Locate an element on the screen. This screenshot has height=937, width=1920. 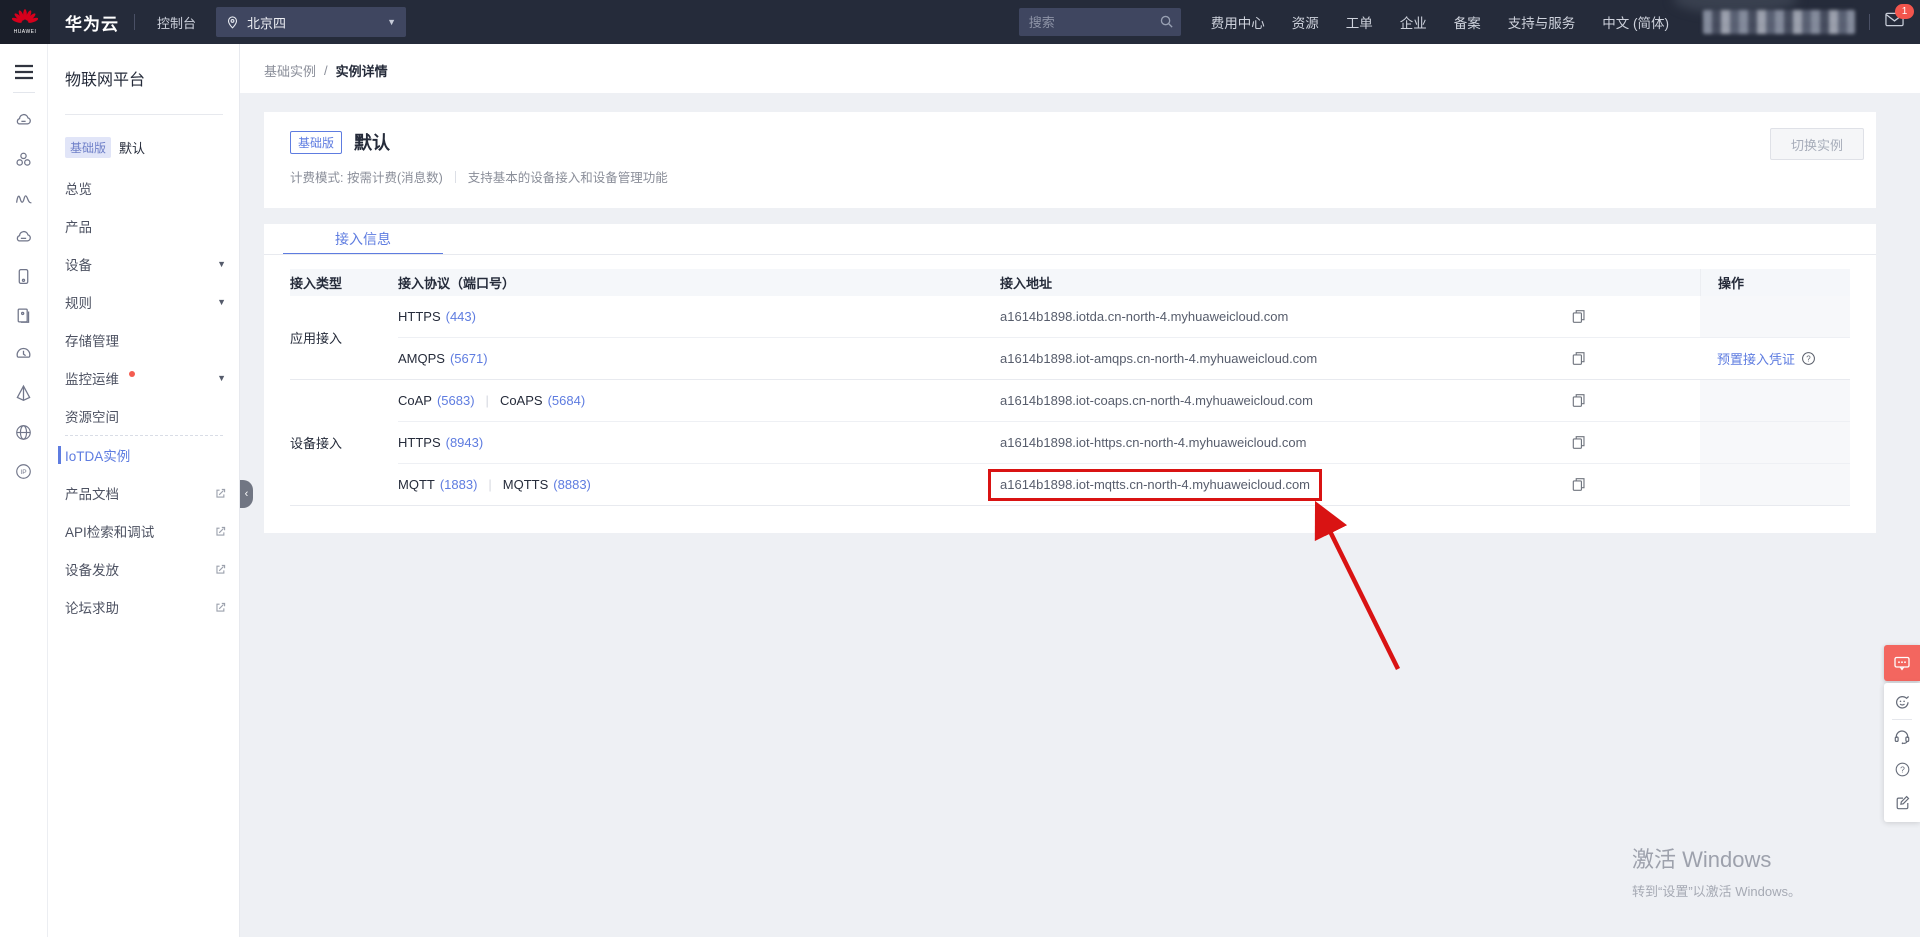
huawei-logo: HUAWEI is located at coordinates (25, 22).